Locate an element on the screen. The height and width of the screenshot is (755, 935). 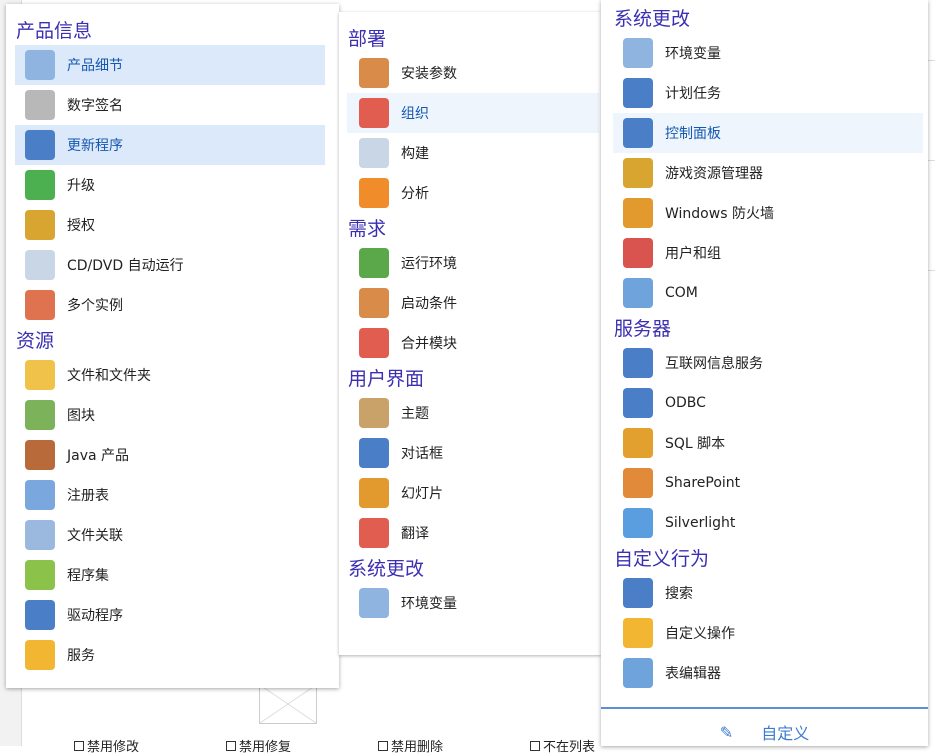
customize-label: 自定义 is located at coordinates (785, 733).